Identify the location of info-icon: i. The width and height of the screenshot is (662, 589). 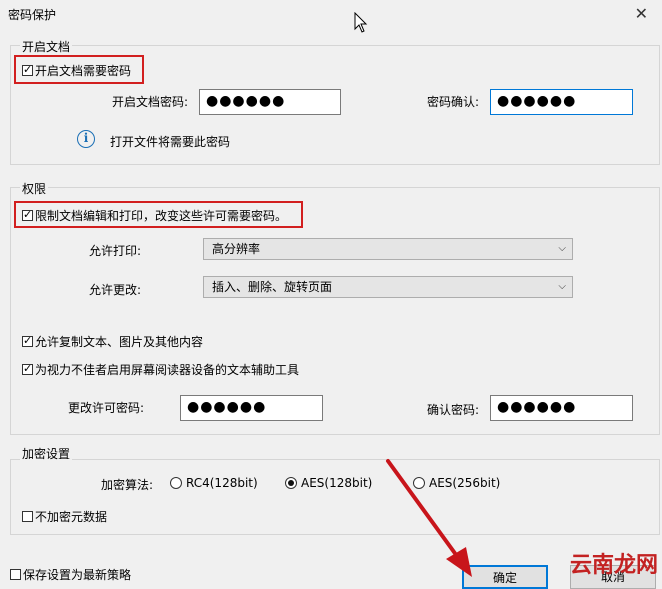
(86, 139).